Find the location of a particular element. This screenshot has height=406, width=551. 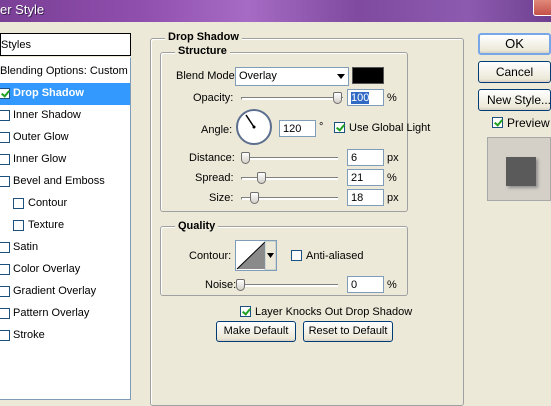

use-global-light-checkbox is located at coordinates (339, 127).